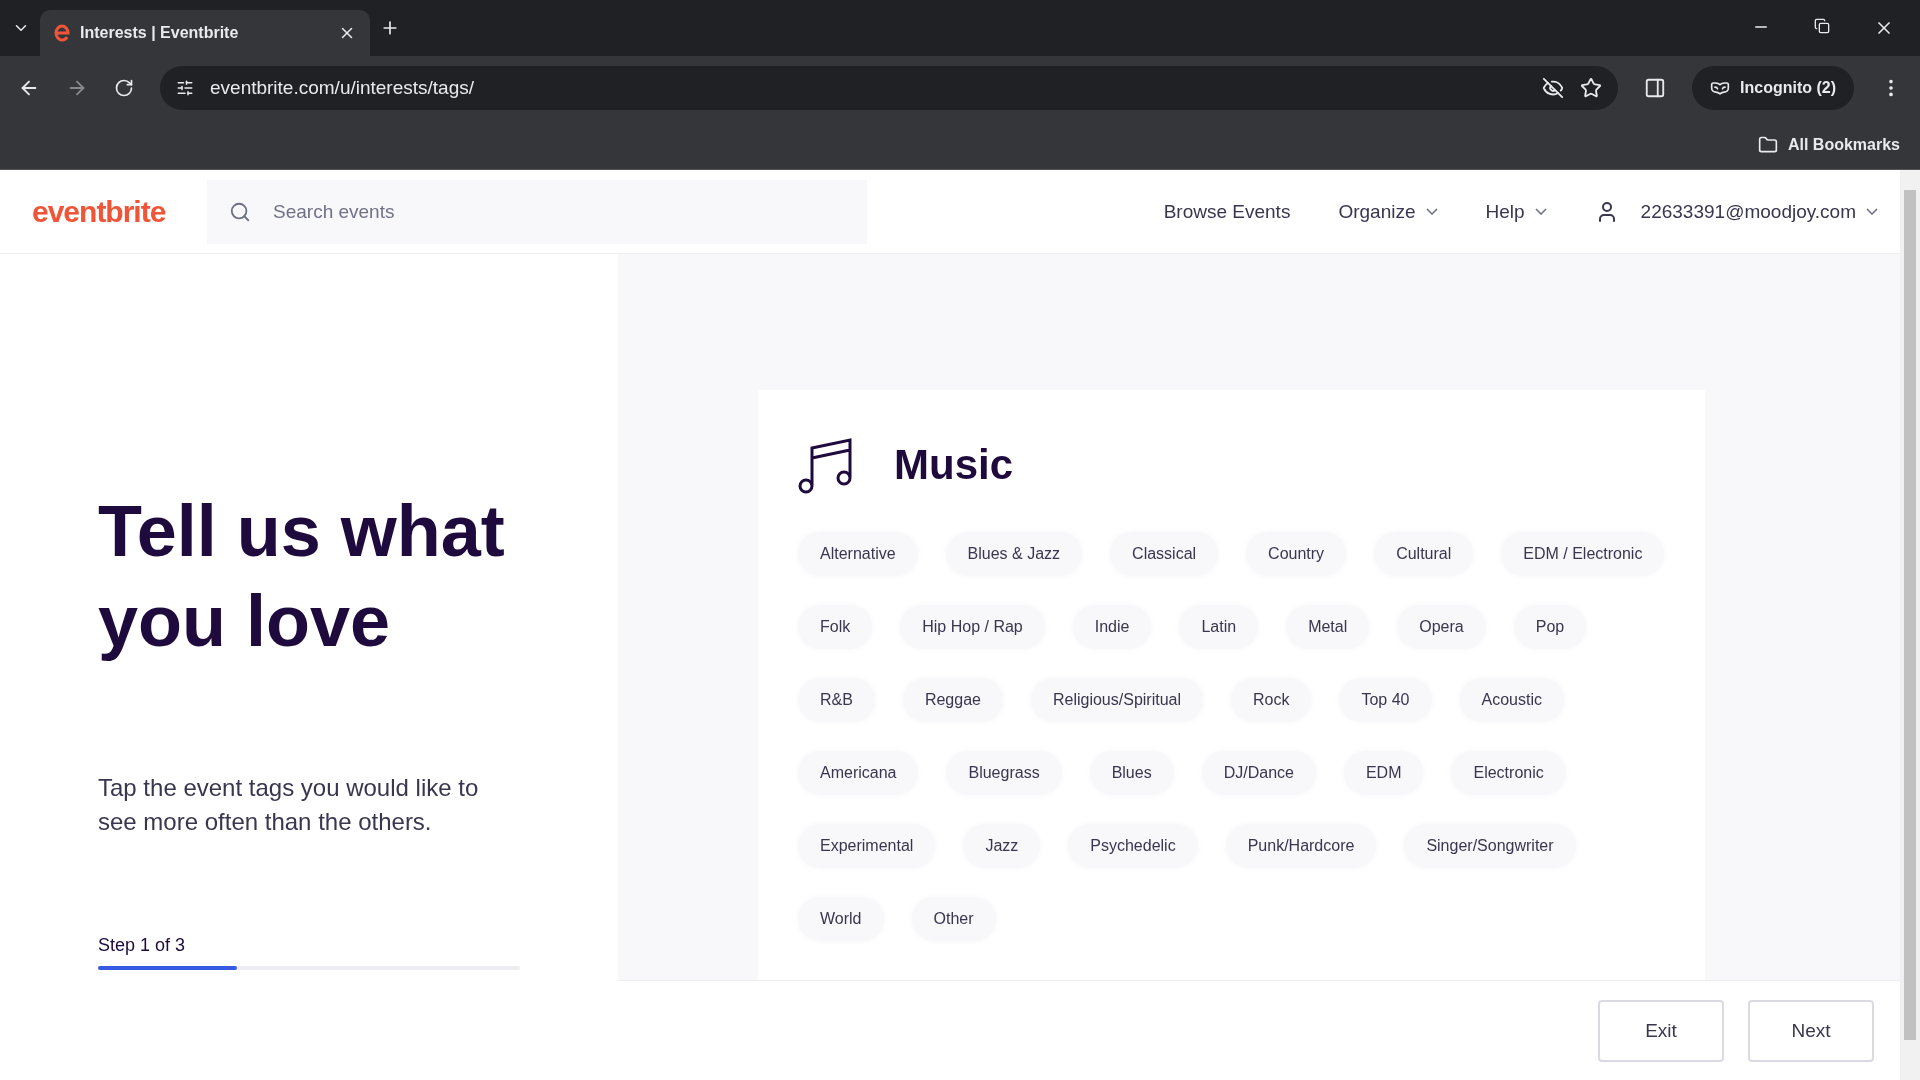 This screenshot has height=1080, width=1920. What do you see at coordinates (62, 33) in the screenshot?
I see `favicon-icon` at bounding box center [62, 33].